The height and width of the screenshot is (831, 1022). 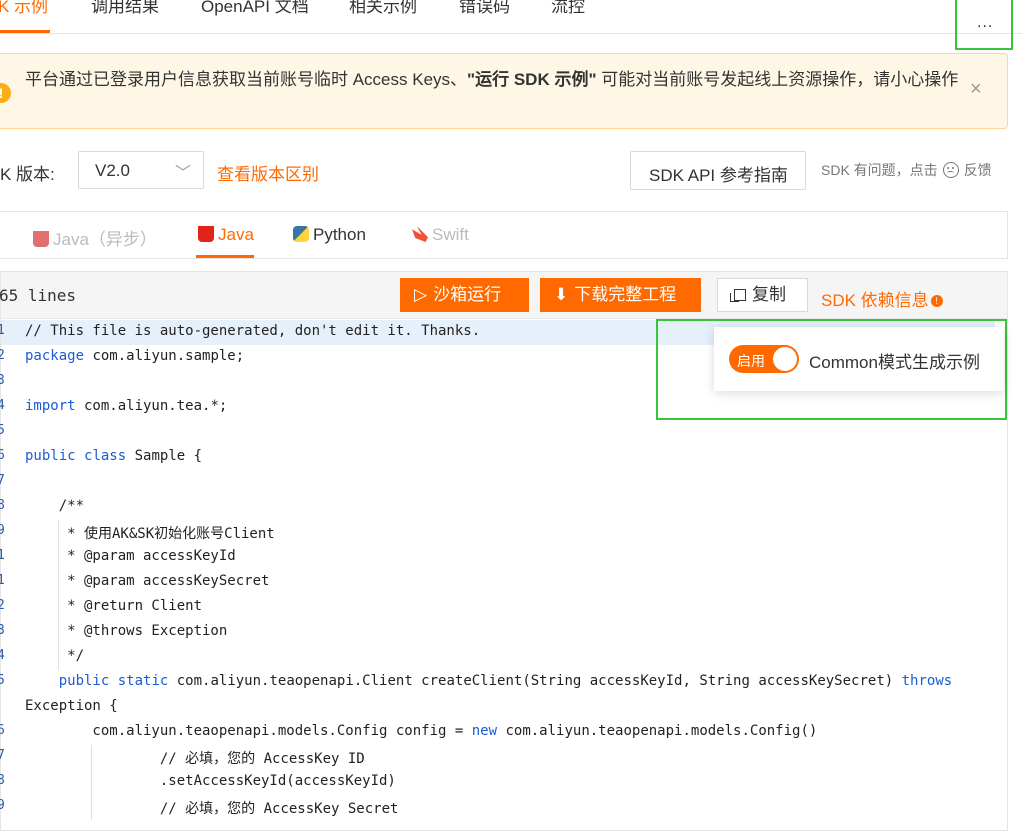 What do you see at coordinates (383, 8) in the screenshot?
I see `tab-related-examples: 相关示例` at bounding box center [383, 8].